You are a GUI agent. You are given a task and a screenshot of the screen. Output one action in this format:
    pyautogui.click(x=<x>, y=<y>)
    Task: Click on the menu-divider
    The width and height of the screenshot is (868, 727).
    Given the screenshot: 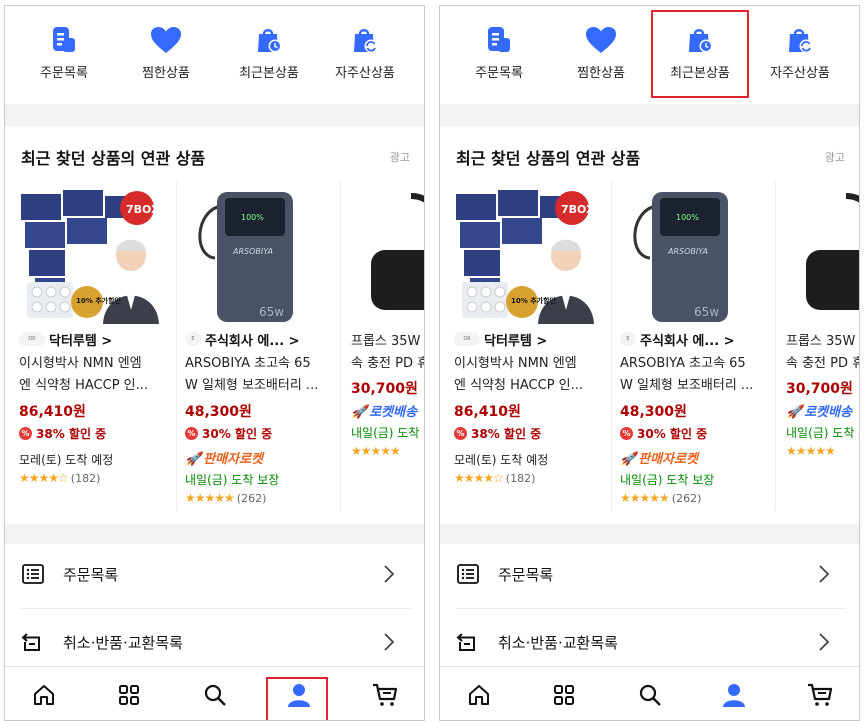 What is the action you would take?
    pyautogui.click(x=216, y=608)
    